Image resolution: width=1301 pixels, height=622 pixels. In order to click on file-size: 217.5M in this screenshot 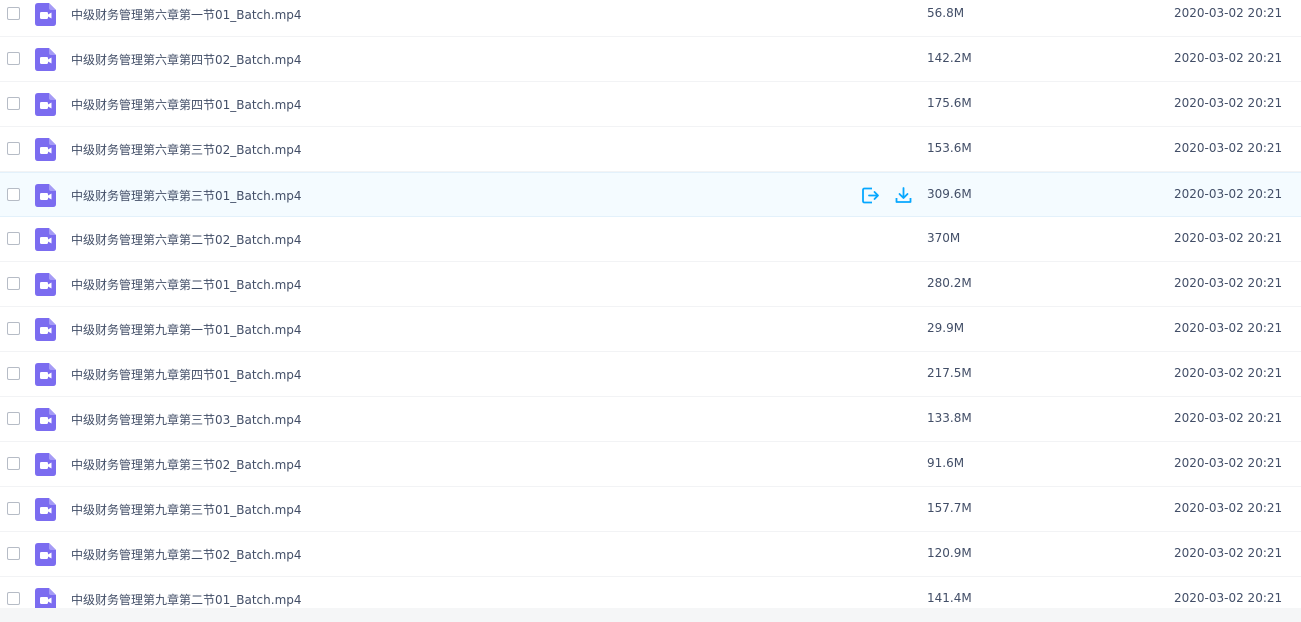, I will do `click(949, 373)`.